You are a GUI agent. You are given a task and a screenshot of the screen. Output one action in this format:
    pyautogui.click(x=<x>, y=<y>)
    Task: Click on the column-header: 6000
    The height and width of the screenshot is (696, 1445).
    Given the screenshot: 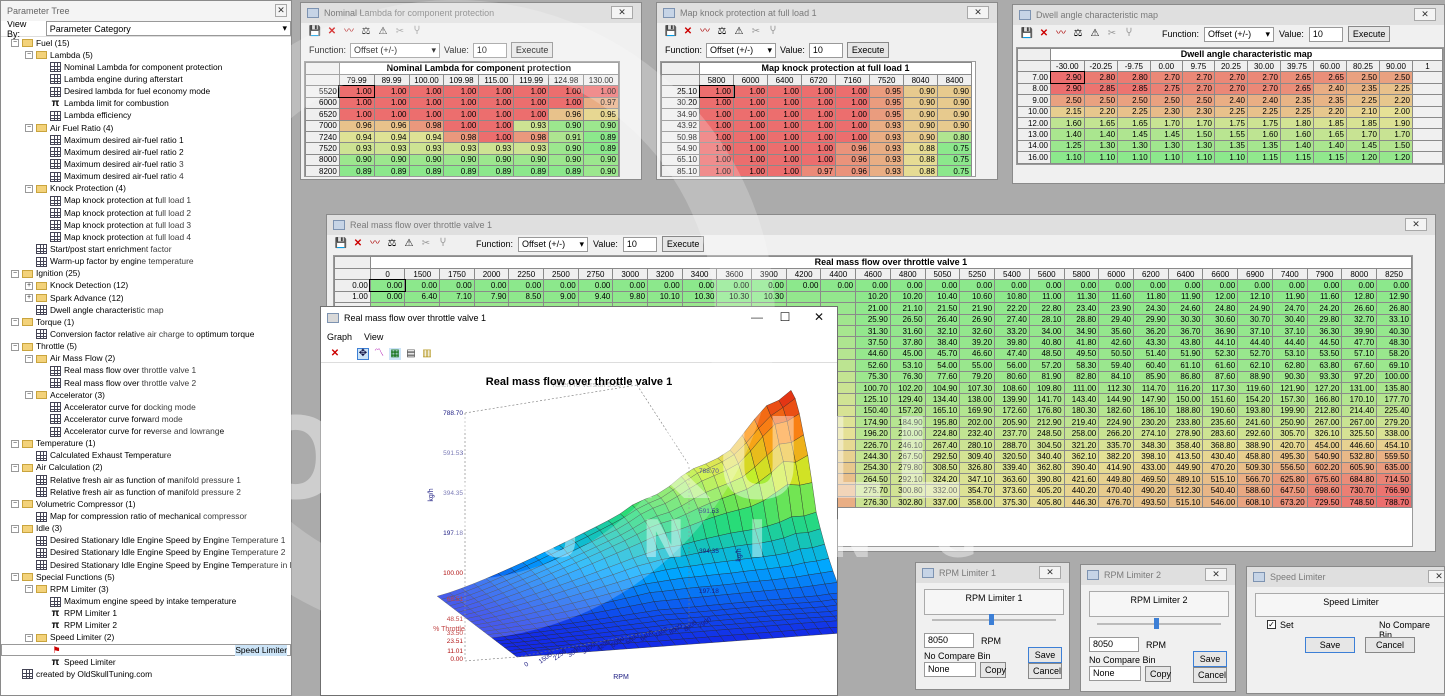 What is the action you would take?
    pyautogui.click(x=750, y=80)
    